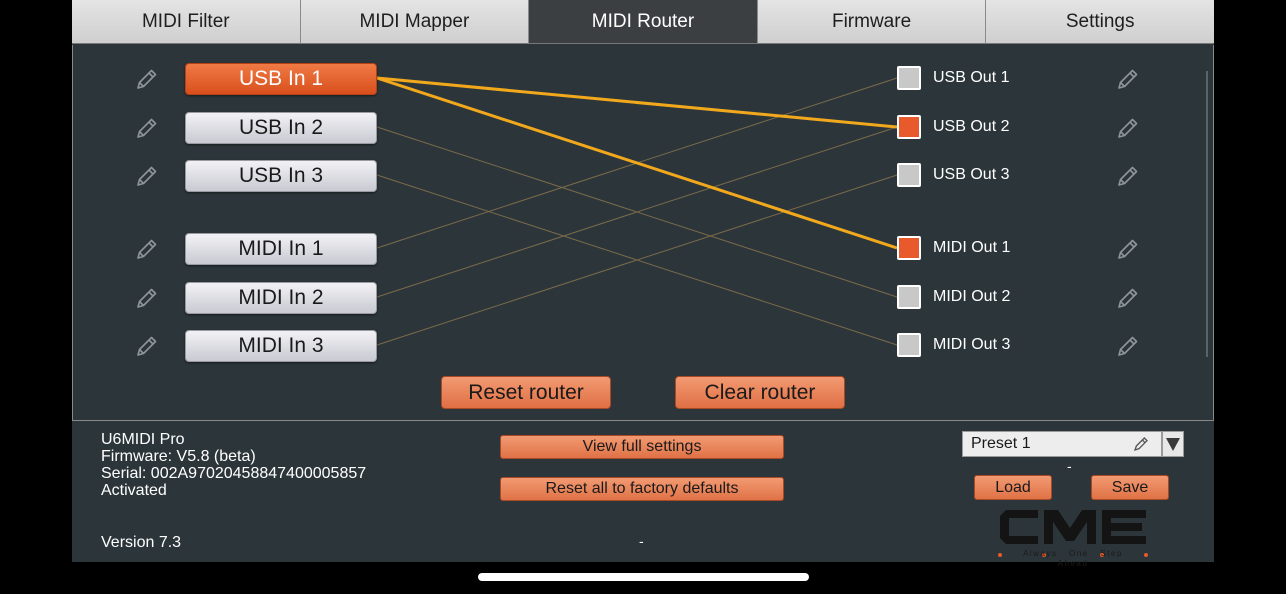 This screenshot has width=1286, height=594. Describe the element at coordinates (972, 247) in the screenshot. I see `output-label: MIDI Out 1` at that location.